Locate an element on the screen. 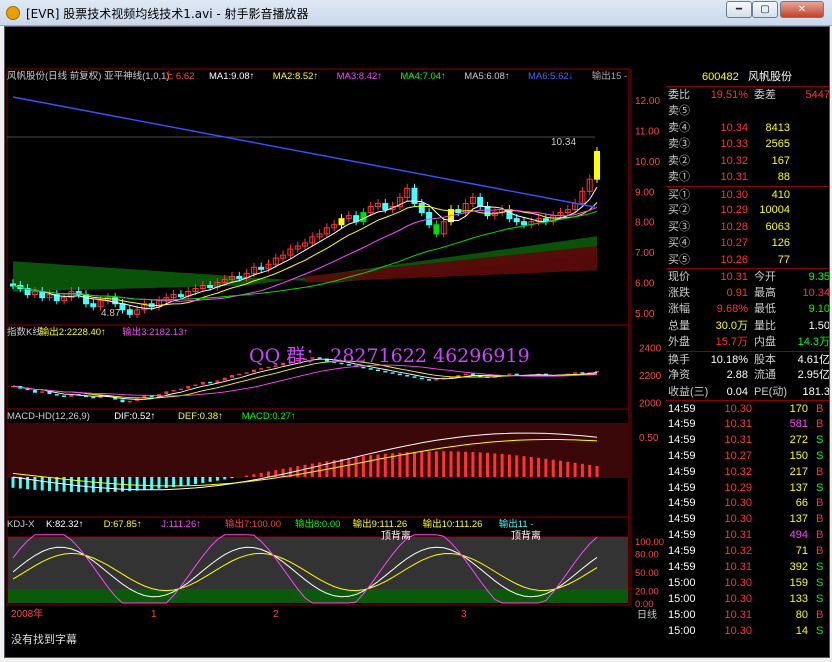  date-label-0: 2008年 is located at coordinates (27, 613).